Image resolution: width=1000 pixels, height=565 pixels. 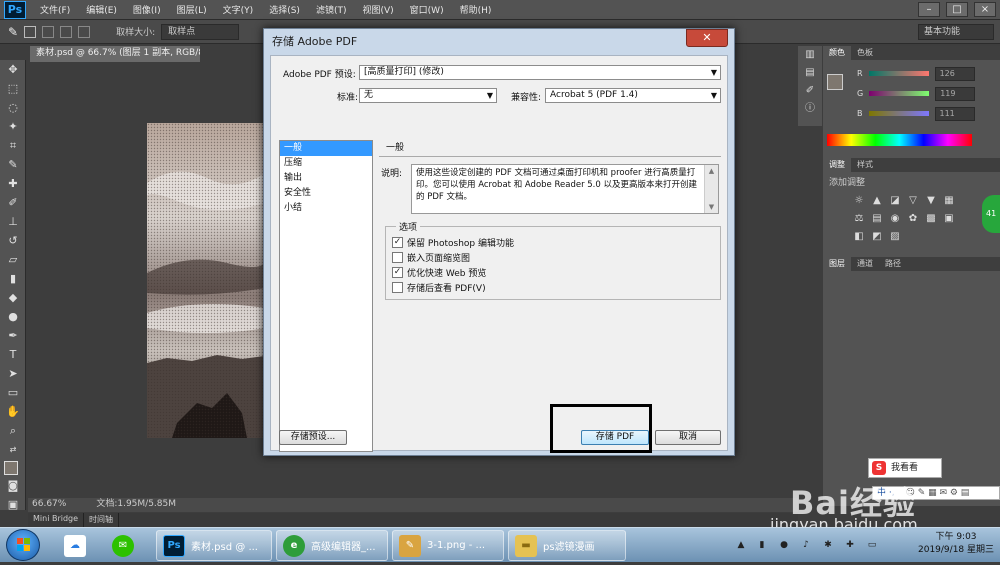 What do you see at coordinates (895, 219) in the screenshot?
I see `photo-filter-icon: ◉` at bounding box center [895, 219].